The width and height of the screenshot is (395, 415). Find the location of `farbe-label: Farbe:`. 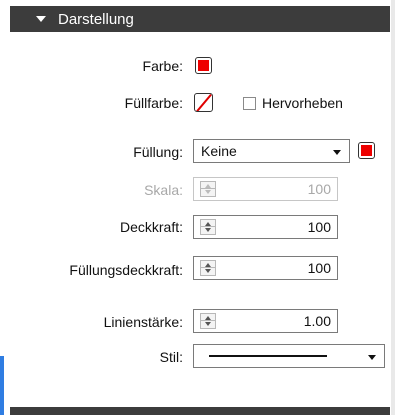

farbe-label: Farbe: is located at coordinates (162, 66).